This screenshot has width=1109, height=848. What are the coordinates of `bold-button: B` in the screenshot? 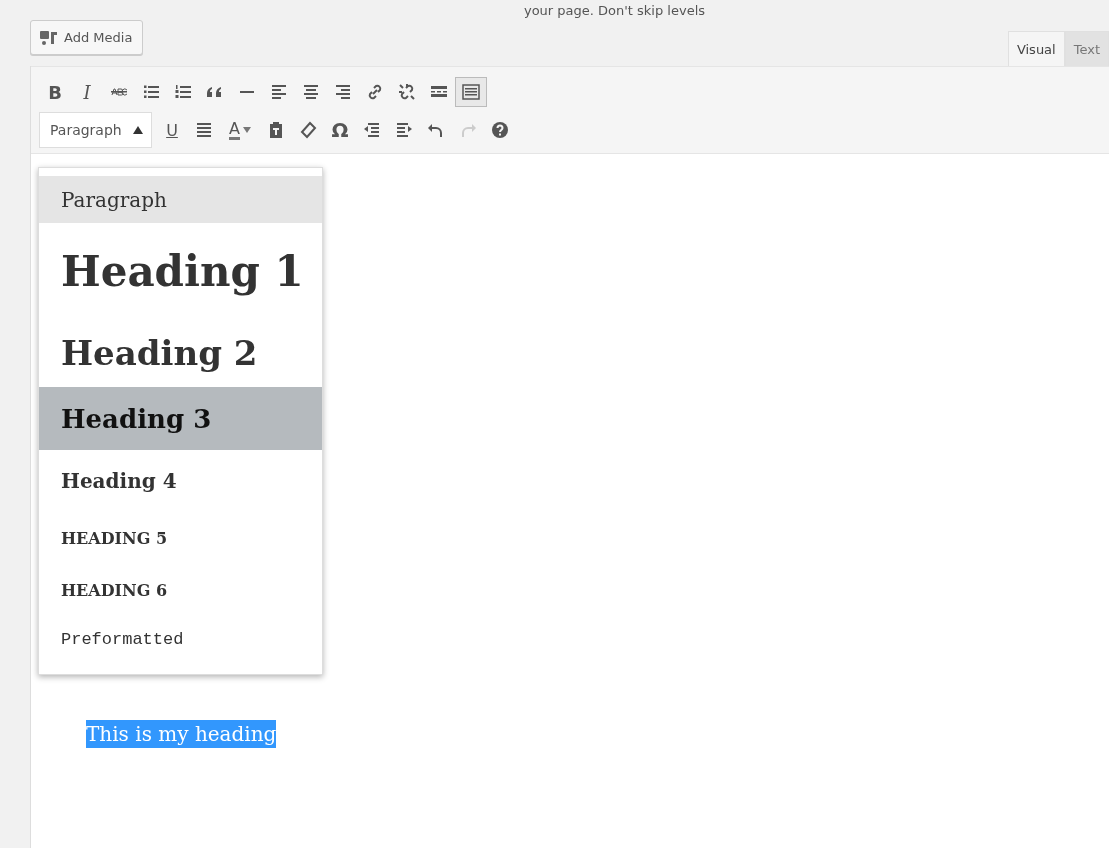 It's located at (55, 92).